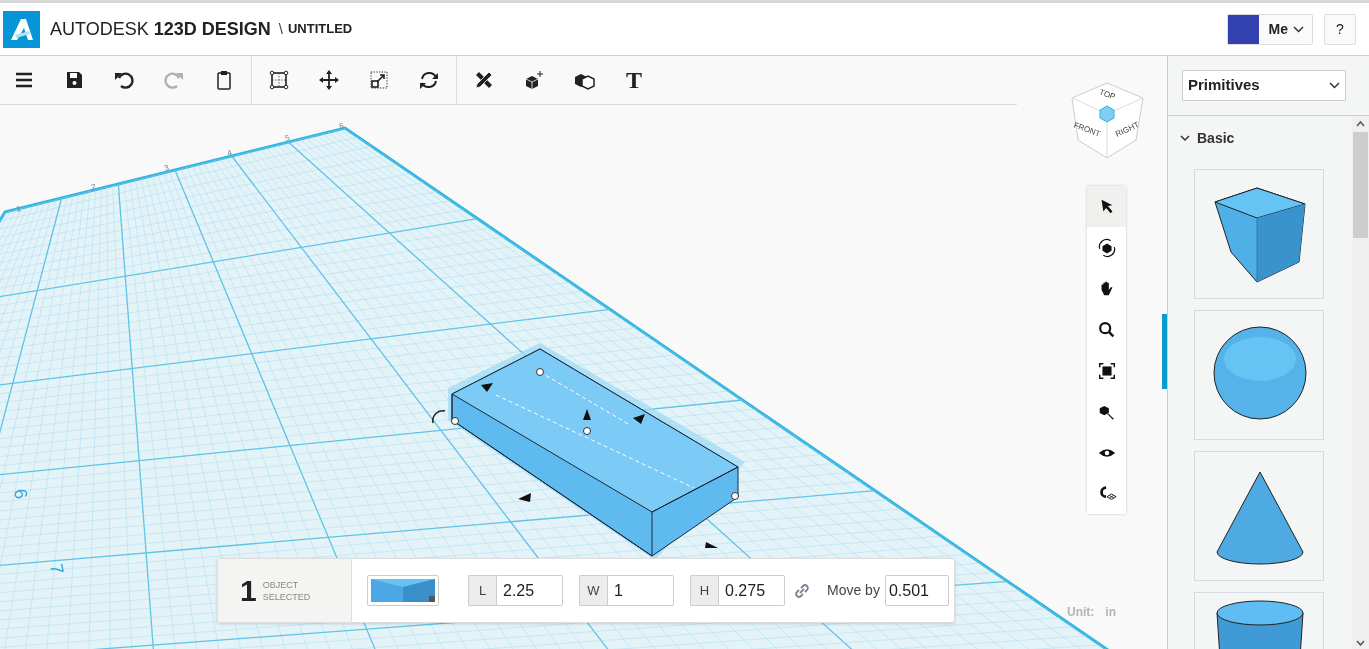 The width and height of the screenshot is (1369, 649). I want to click on orbit-icon, so click(1106, 247).